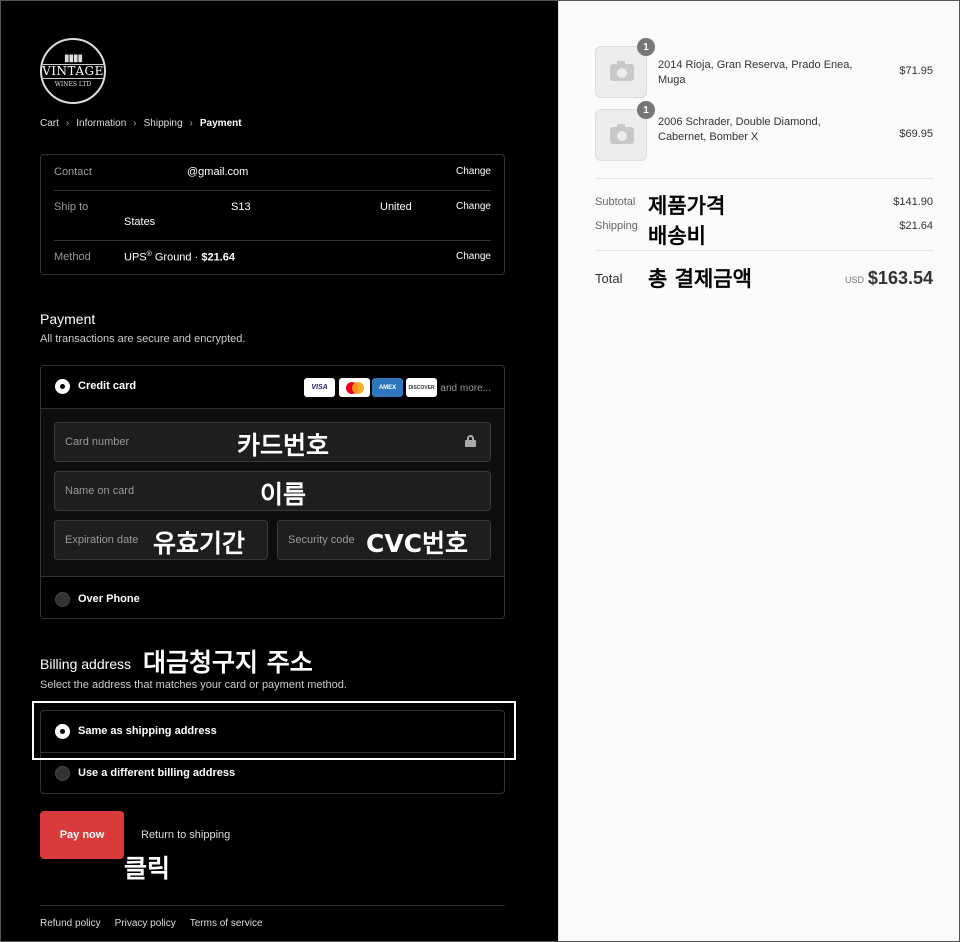 This screenshot has height=942, width=960. I want to click on currency-code: USD, so click(854, 280).